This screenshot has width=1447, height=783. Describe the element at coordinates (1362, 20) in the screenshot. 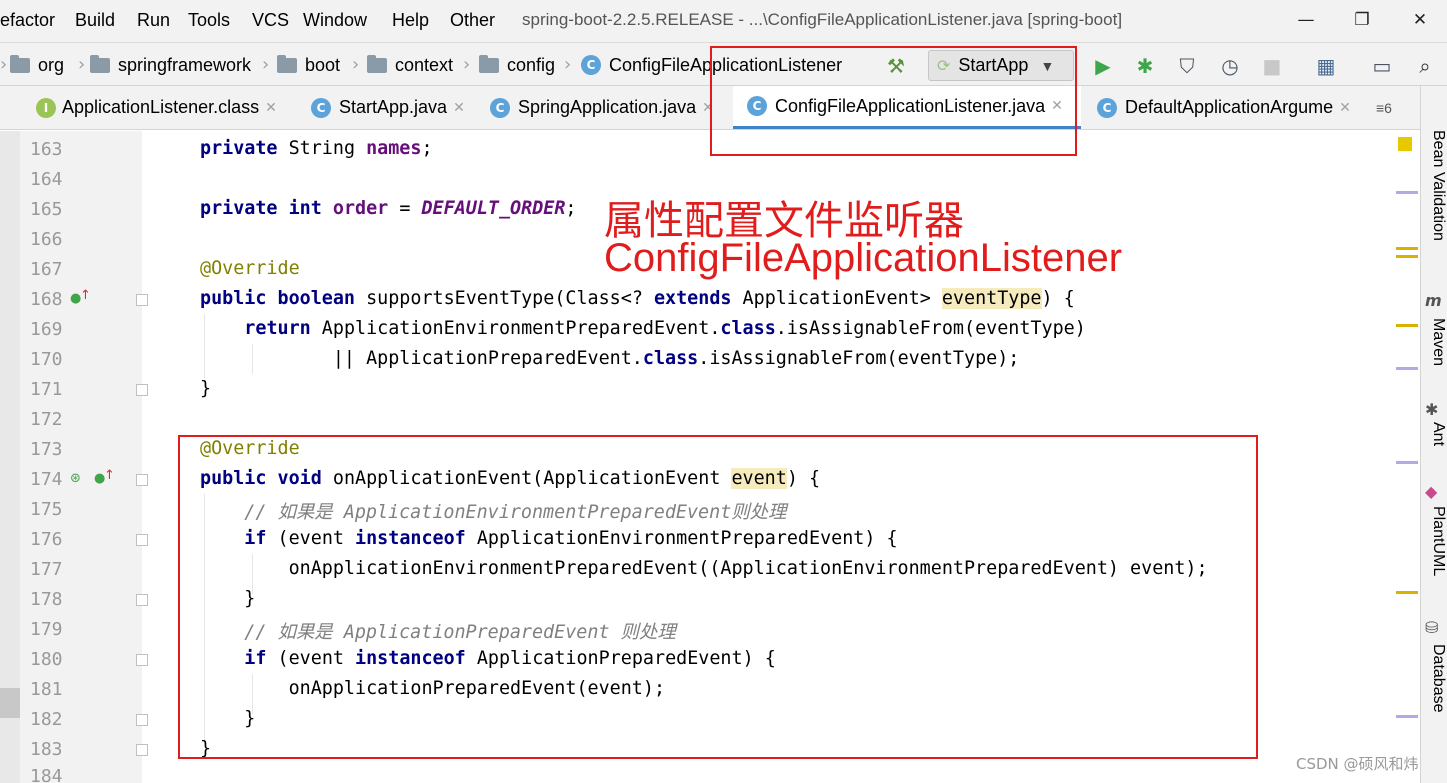

I see `maximize-button: ❐` at that location.